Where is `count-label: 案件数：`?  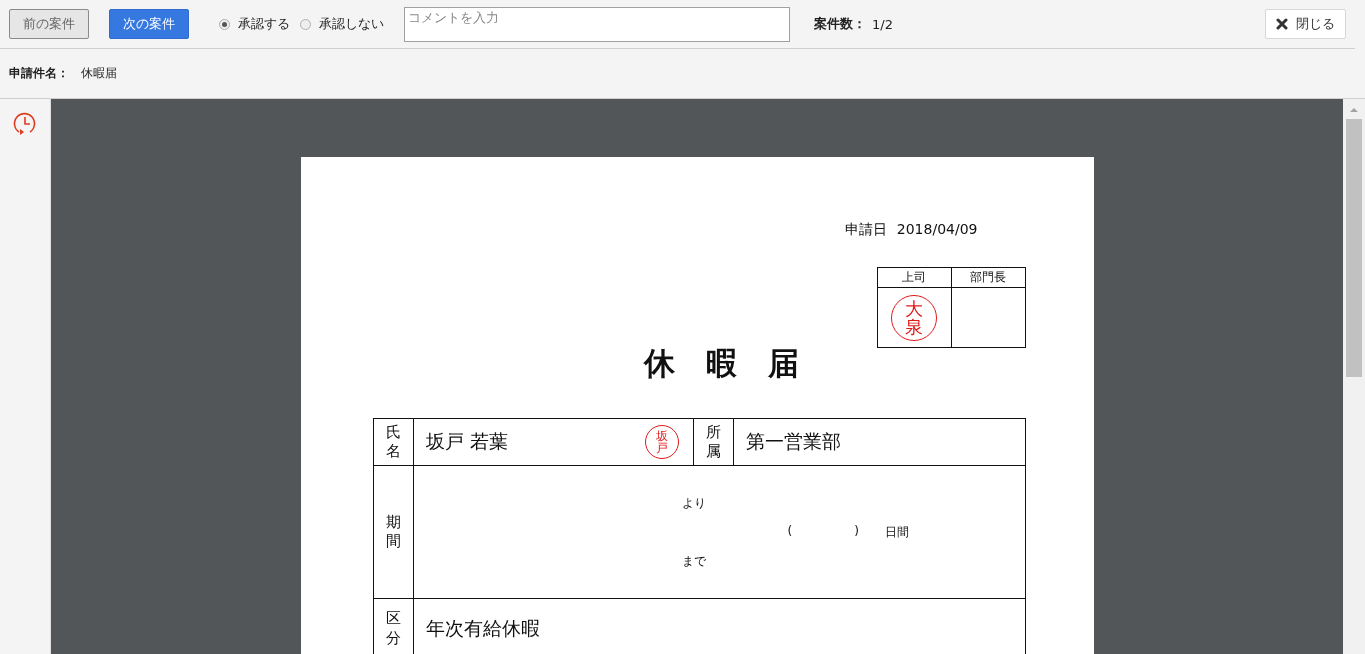 count-label: 案件数： is located at coordinates (840, 24).